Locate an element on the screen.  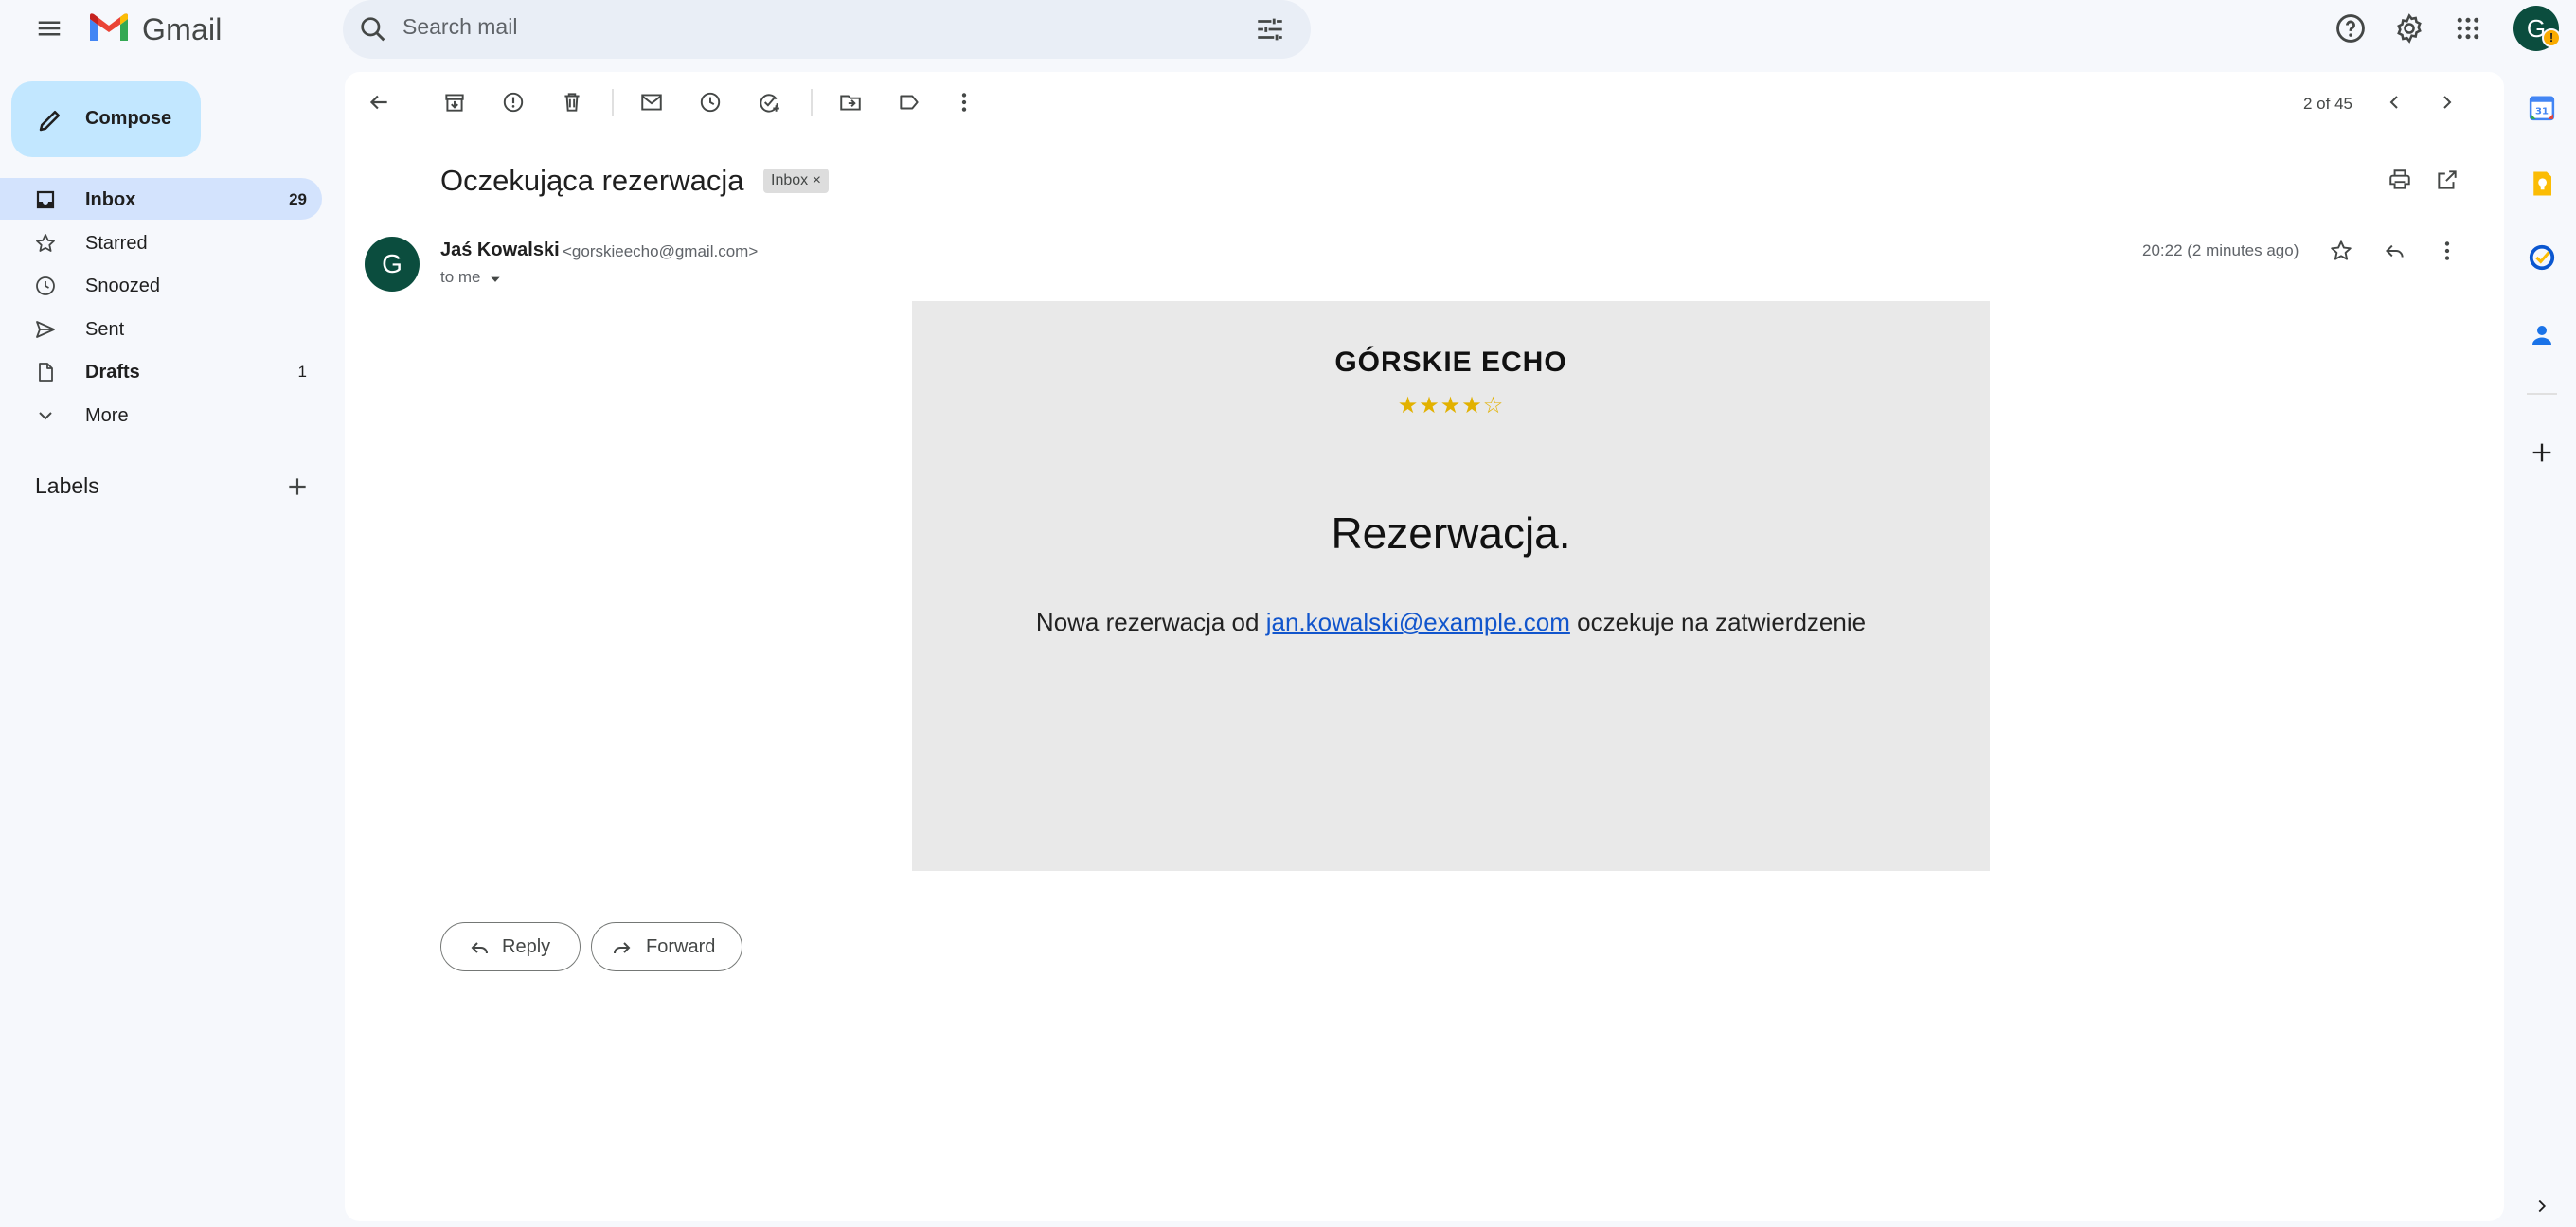
sender-email: <gorskieecho@gmail.com> is located at coordinates (661, 251).